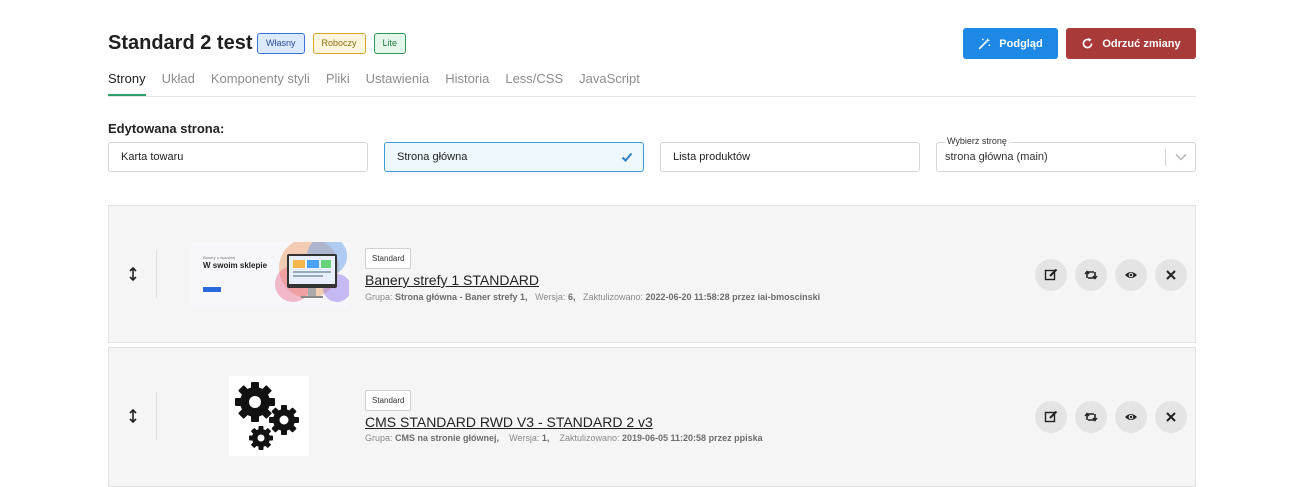  I want to click on tab-layout: Układ, so click(178, 83).